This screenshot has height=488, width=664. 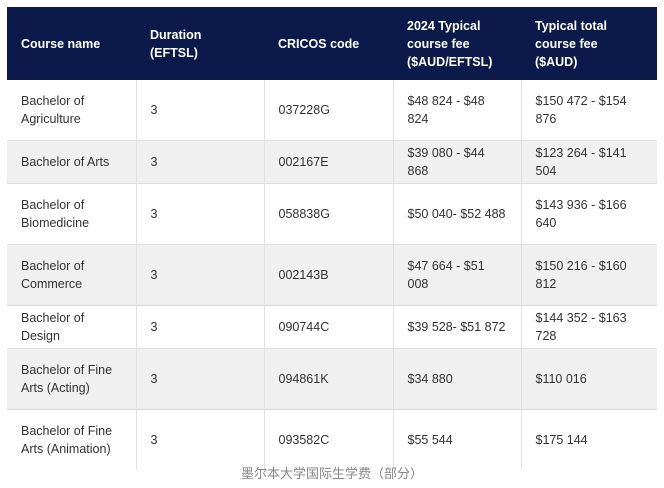 I want to click on cell-course-name: Bachelor of Fine Arts (Acting), so click(x=71, y=379).